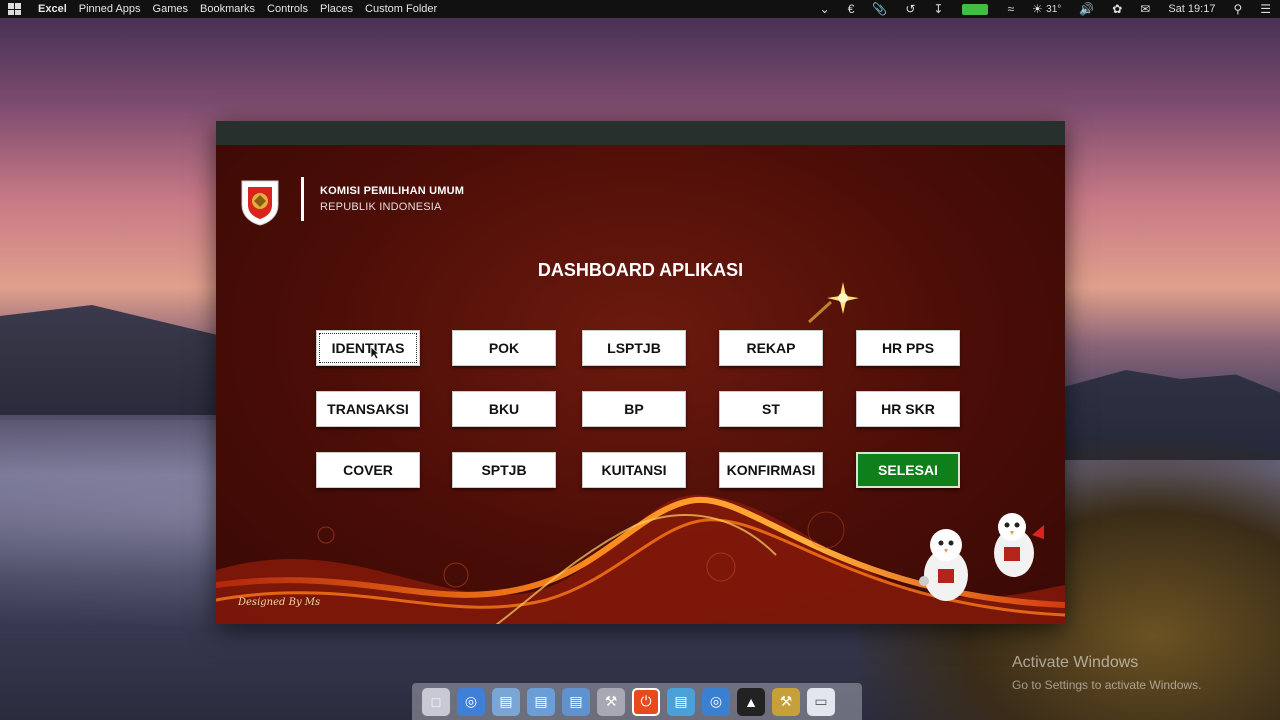 The height and width of the screenshot is (720, 1280). I want to click on konfirmasi-button: KONFIRMASI, so click(771, 470).